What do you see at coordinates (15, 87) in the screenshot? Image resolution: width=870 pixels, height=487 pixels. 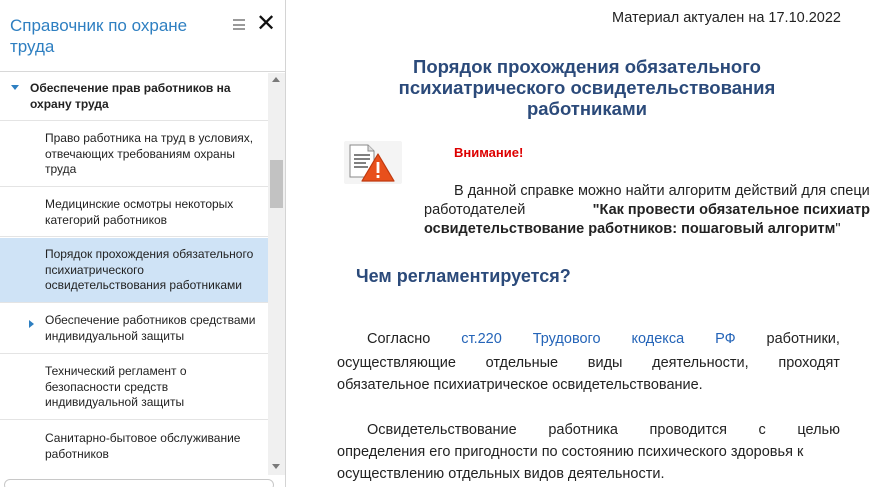 I see `caret-down-icon` at bounding box center [15, 87].